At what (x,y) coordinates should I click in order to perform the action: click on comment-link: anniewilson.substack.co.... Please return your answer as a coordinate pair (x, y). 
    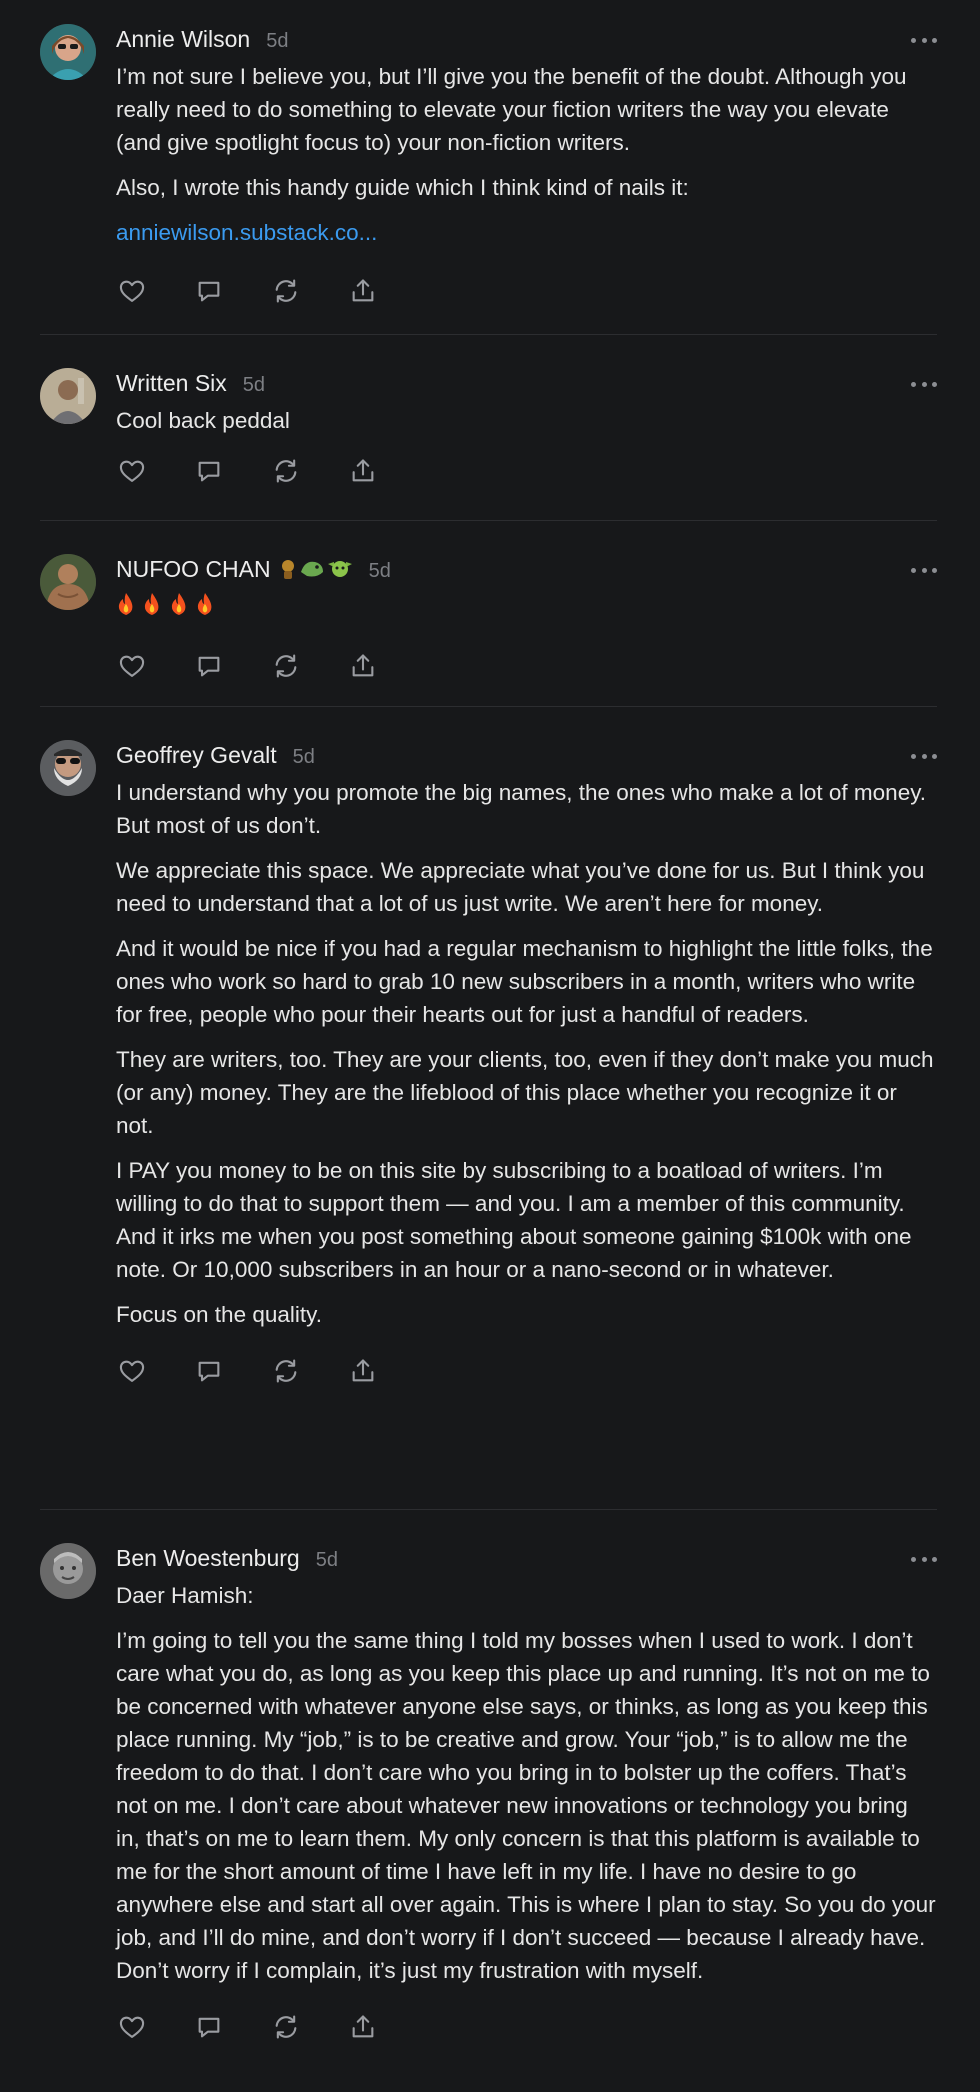
    Looking at the image, I should click on (246, 232).